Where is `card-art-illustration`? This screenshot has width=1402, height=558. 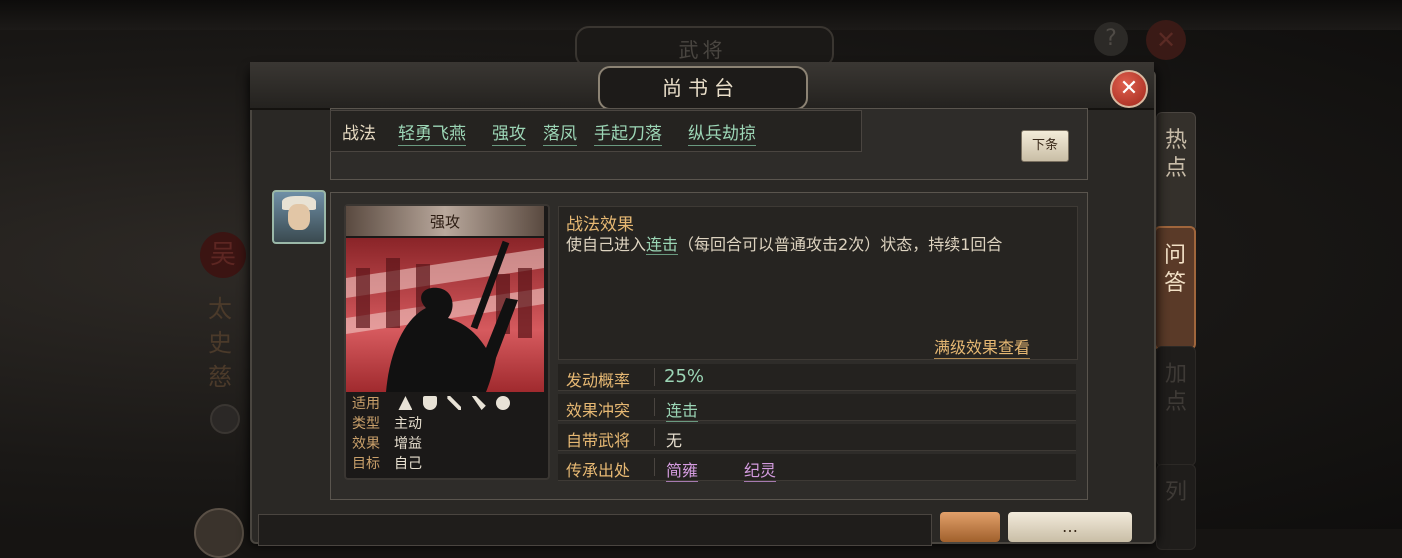
card-art-illustration is located at coordinates (445, 316).